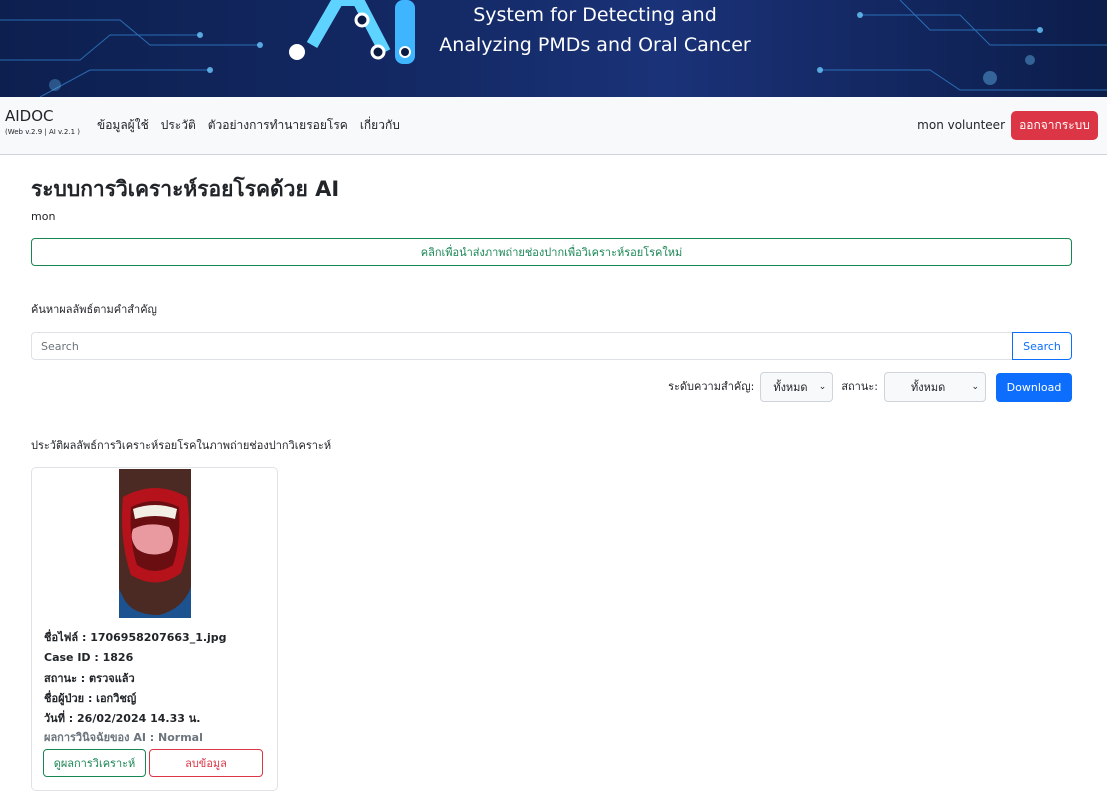  What do you see at coordinates (123, 738) in the screenshot?
I see `card-ai-result: ผลการวินิจฉัยของ AI : Normal` at bounding box center [123, 738].